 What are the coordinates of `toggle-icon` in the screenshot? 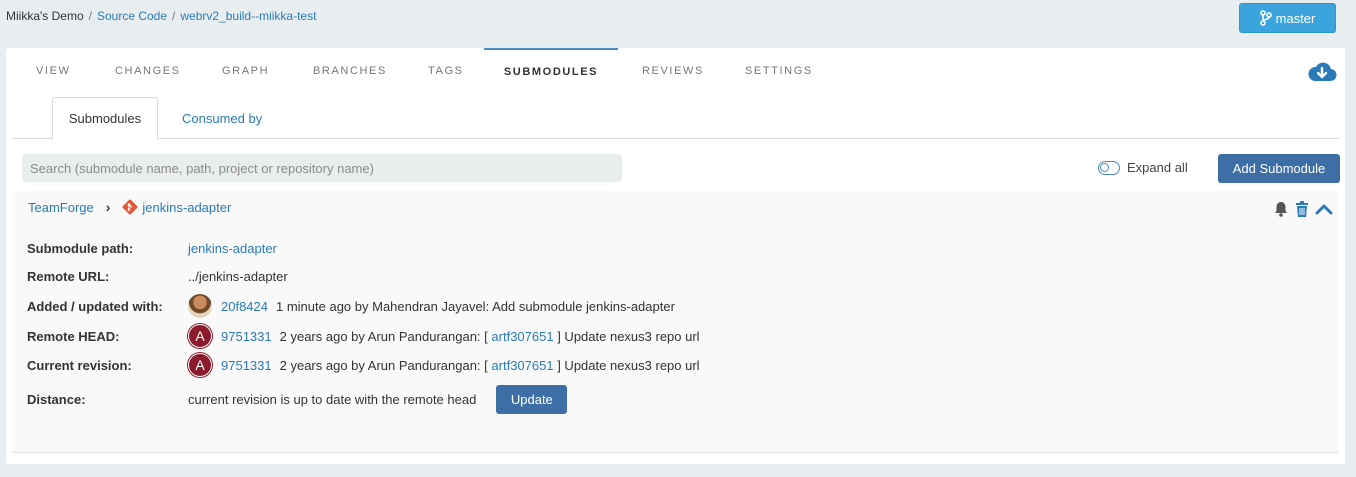 It's located at (1109, 167).